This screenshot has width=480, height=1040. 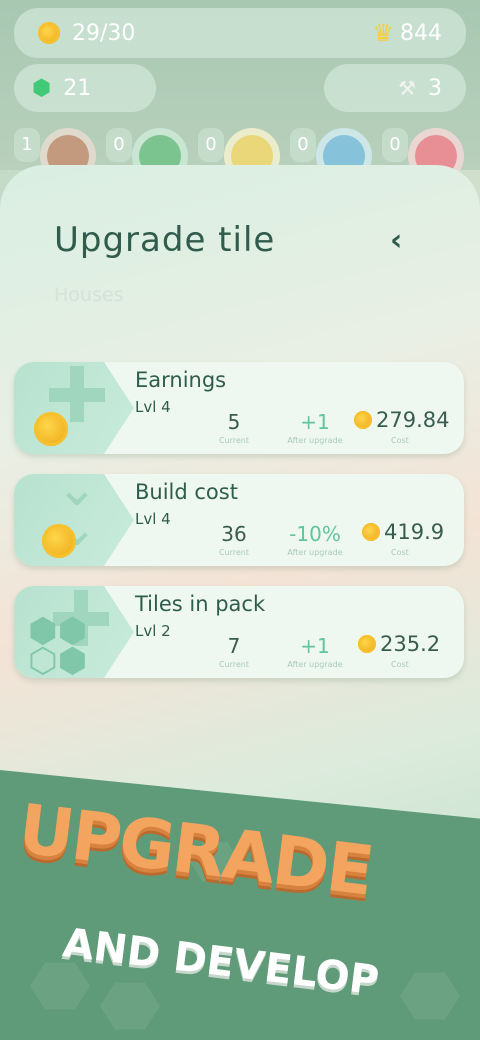 What do you see at coordinates (58, 644) in the screenshot?
I see `hexagon-tiles-icon: ⬢⬢ ⬡⬢` at bounding box center [58, 644].